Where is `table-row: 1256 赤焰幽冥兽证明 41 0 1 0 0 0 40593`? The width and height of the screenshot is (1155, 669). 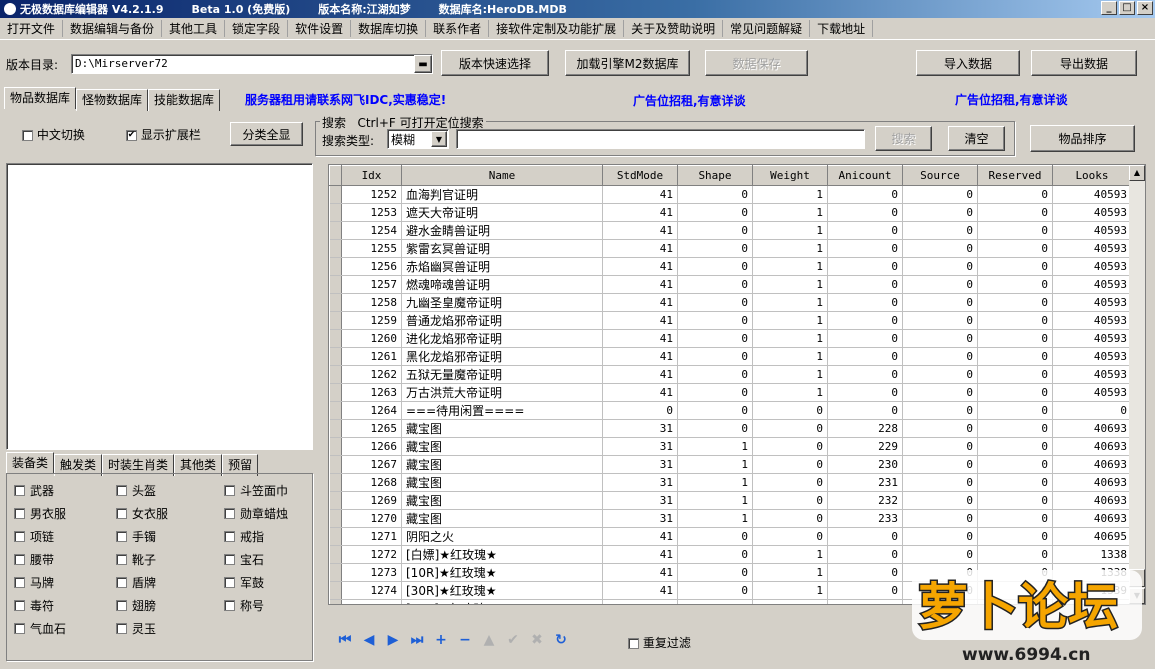
table-row: 1256 赤焰幽冥兽证明 41 0 1 0 0 0 40593 is located at coordinates (730, 266).